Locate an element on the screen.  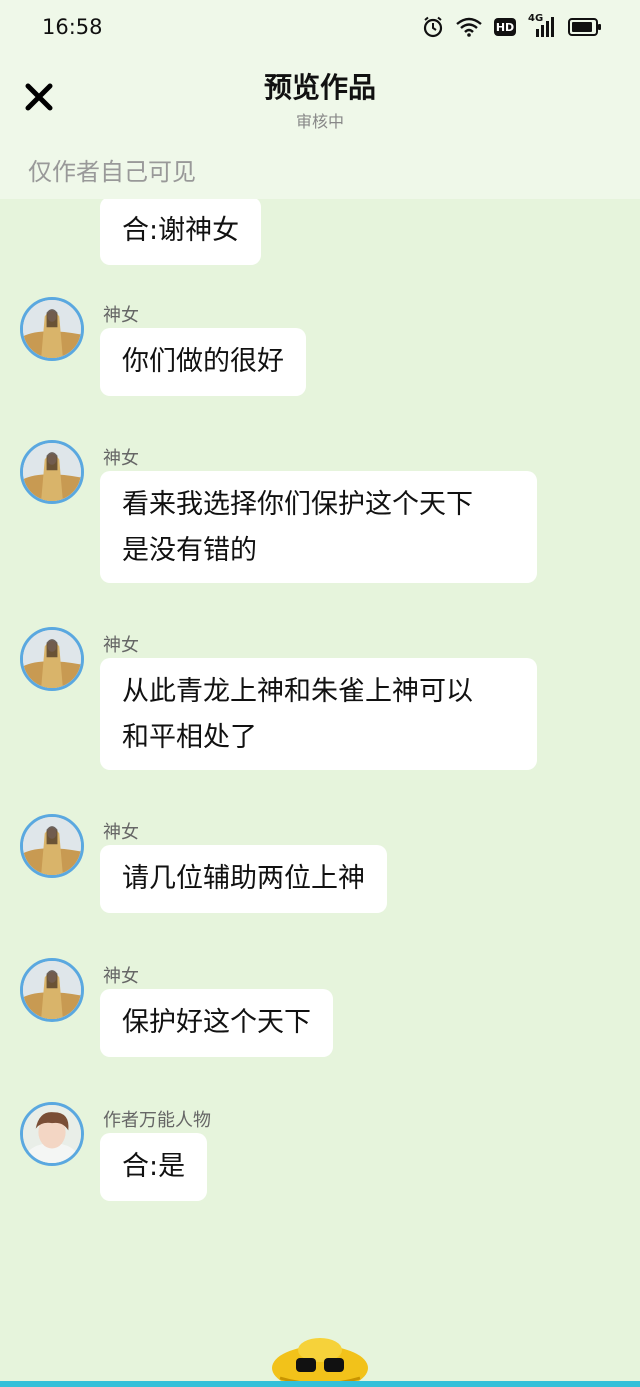
hd-icon: HD is located at coordinates (505, 27).